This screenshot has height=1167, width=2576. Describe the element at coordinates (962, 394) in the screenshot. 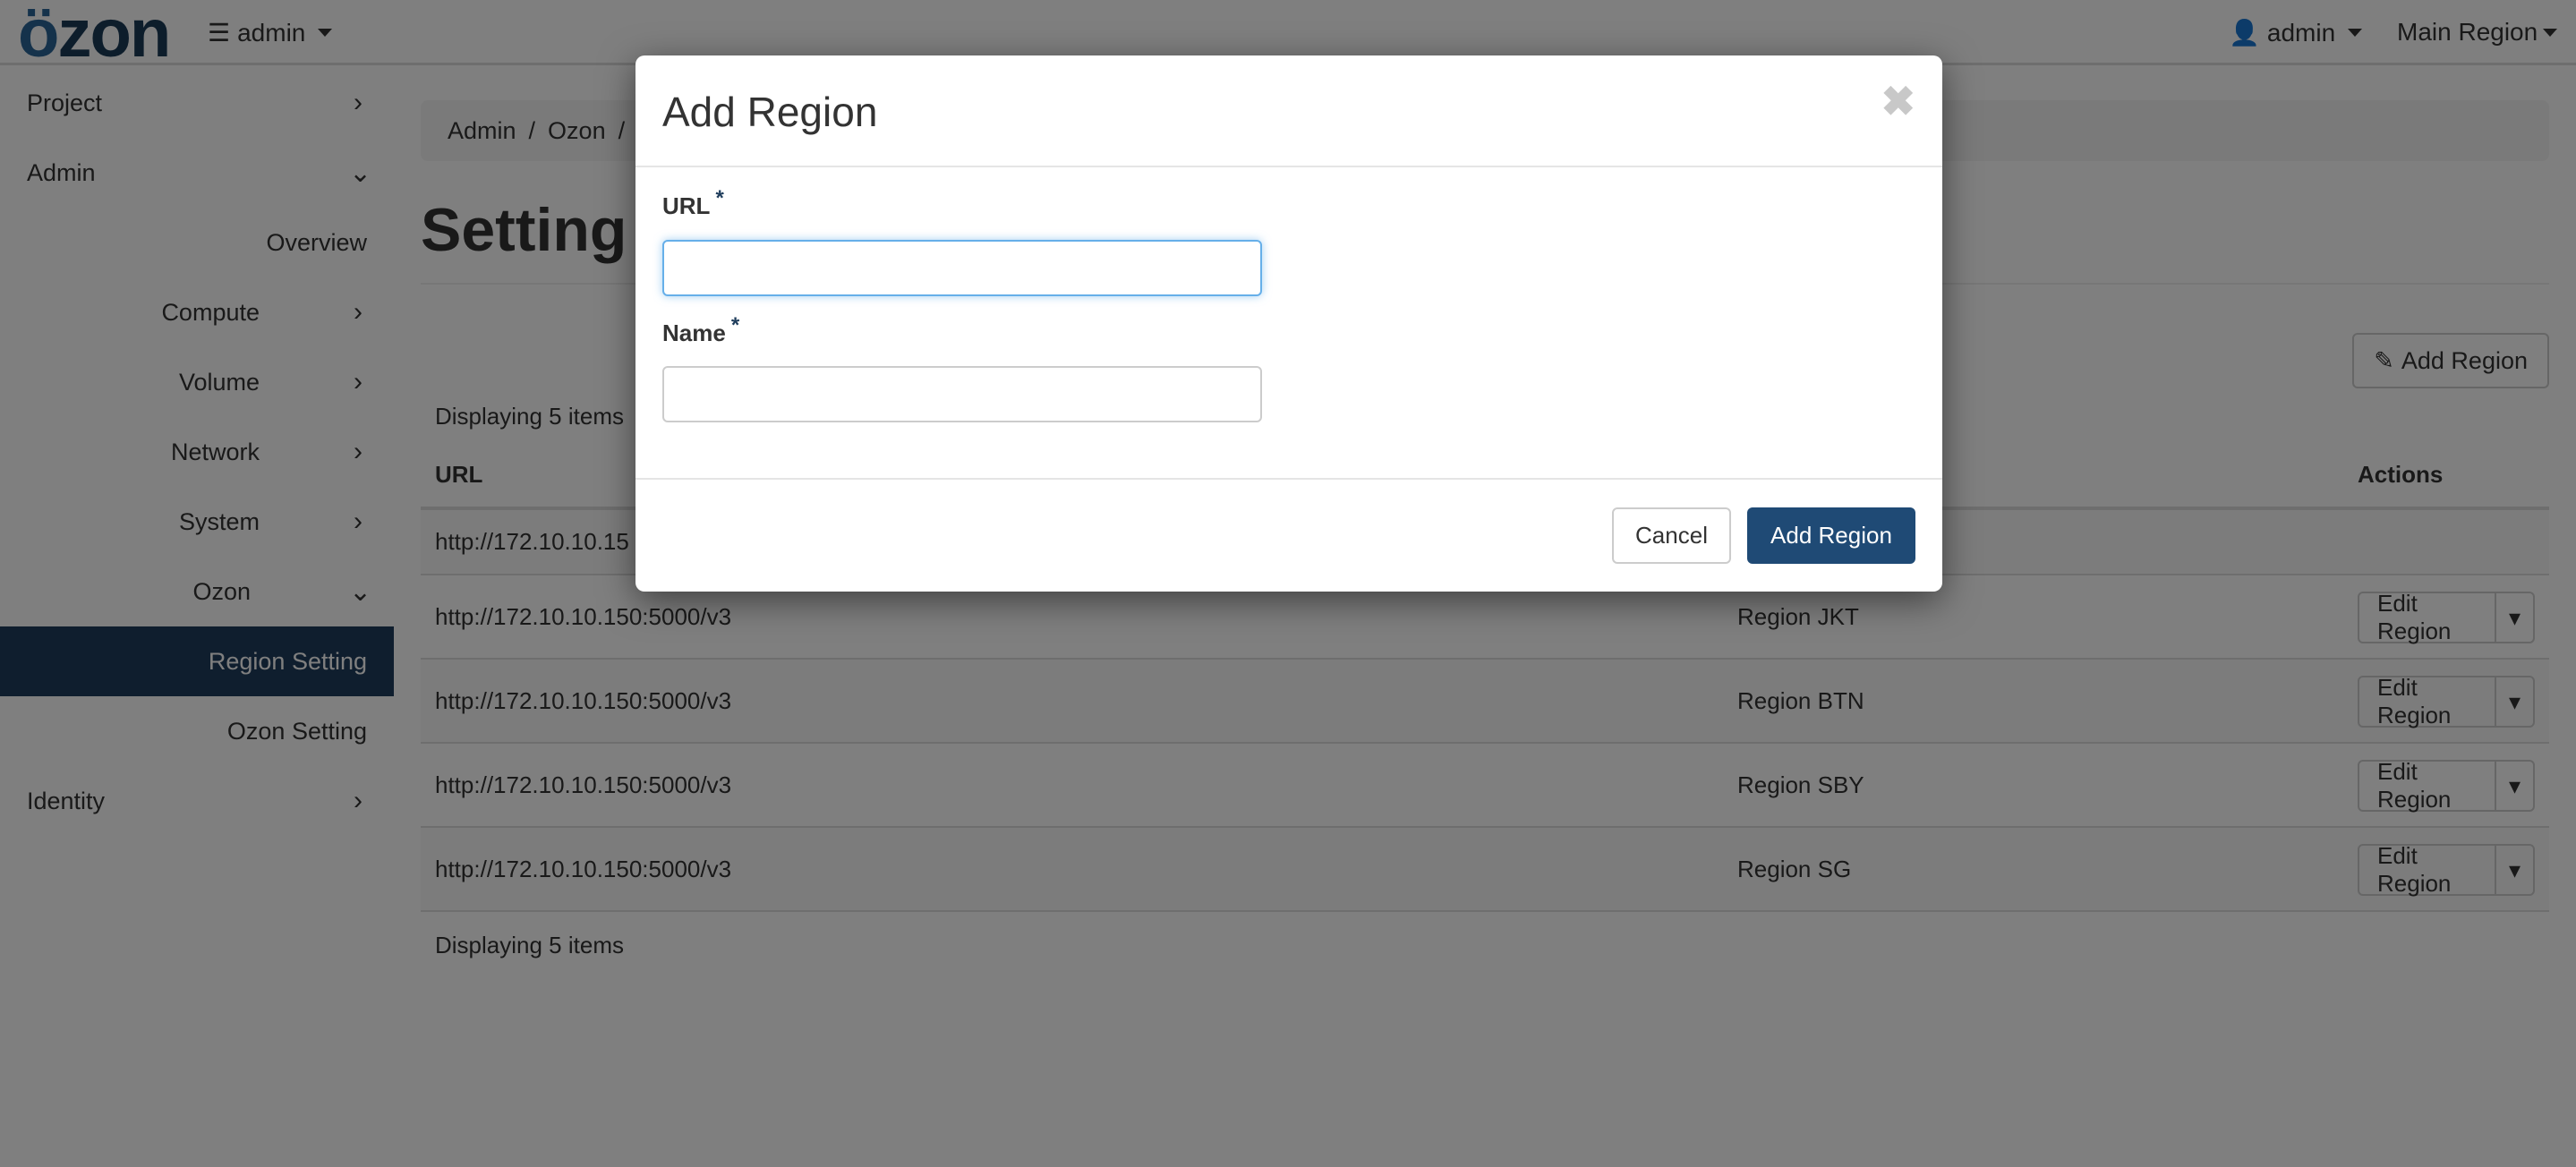

I see `name-input` at that location.